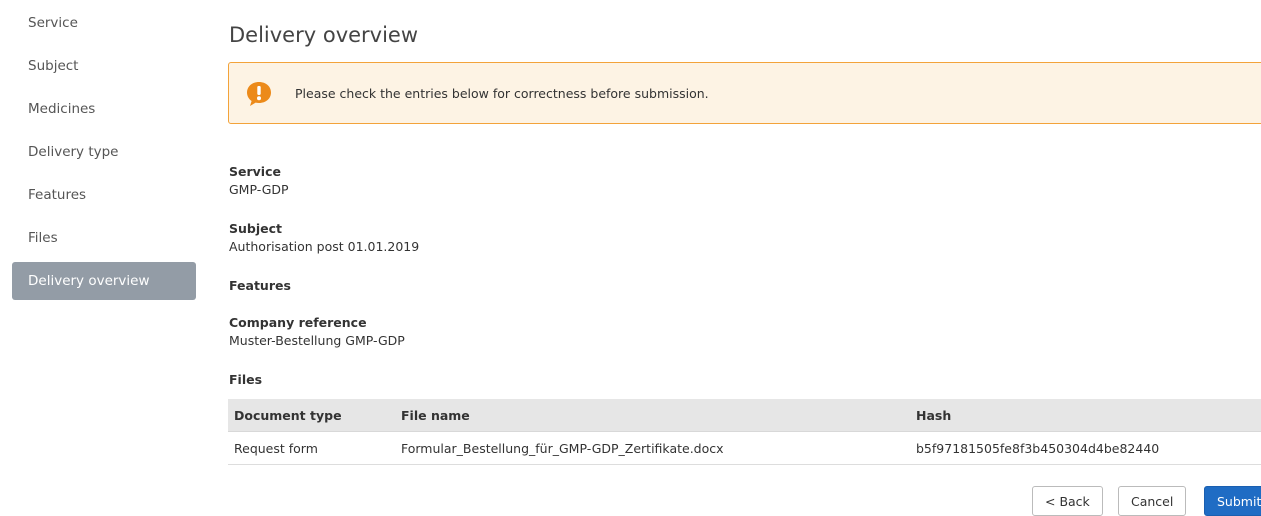  Describe the element at coordinates (104, 109) in the screenshot. I see `sidebar-item-medicines: Medicines` at that location.